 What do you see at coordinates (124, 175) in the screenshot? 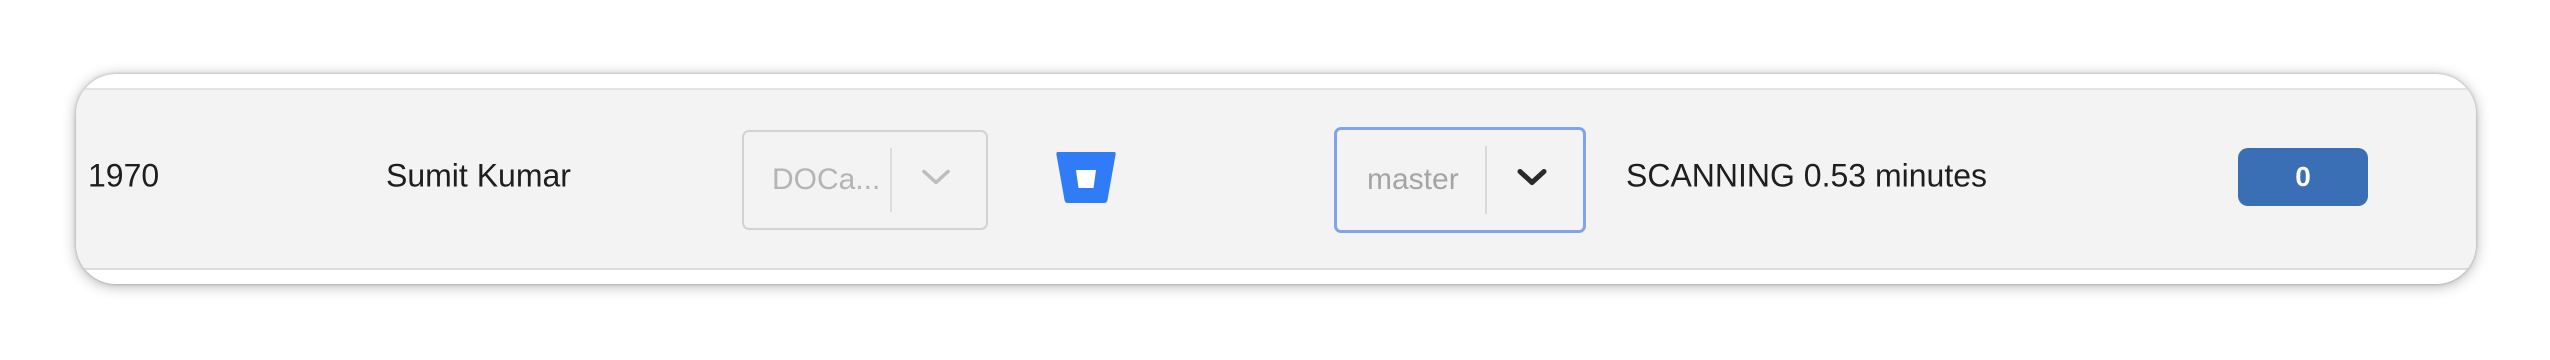
I see `scan-id: 1970` at bounding box center [124, 175].